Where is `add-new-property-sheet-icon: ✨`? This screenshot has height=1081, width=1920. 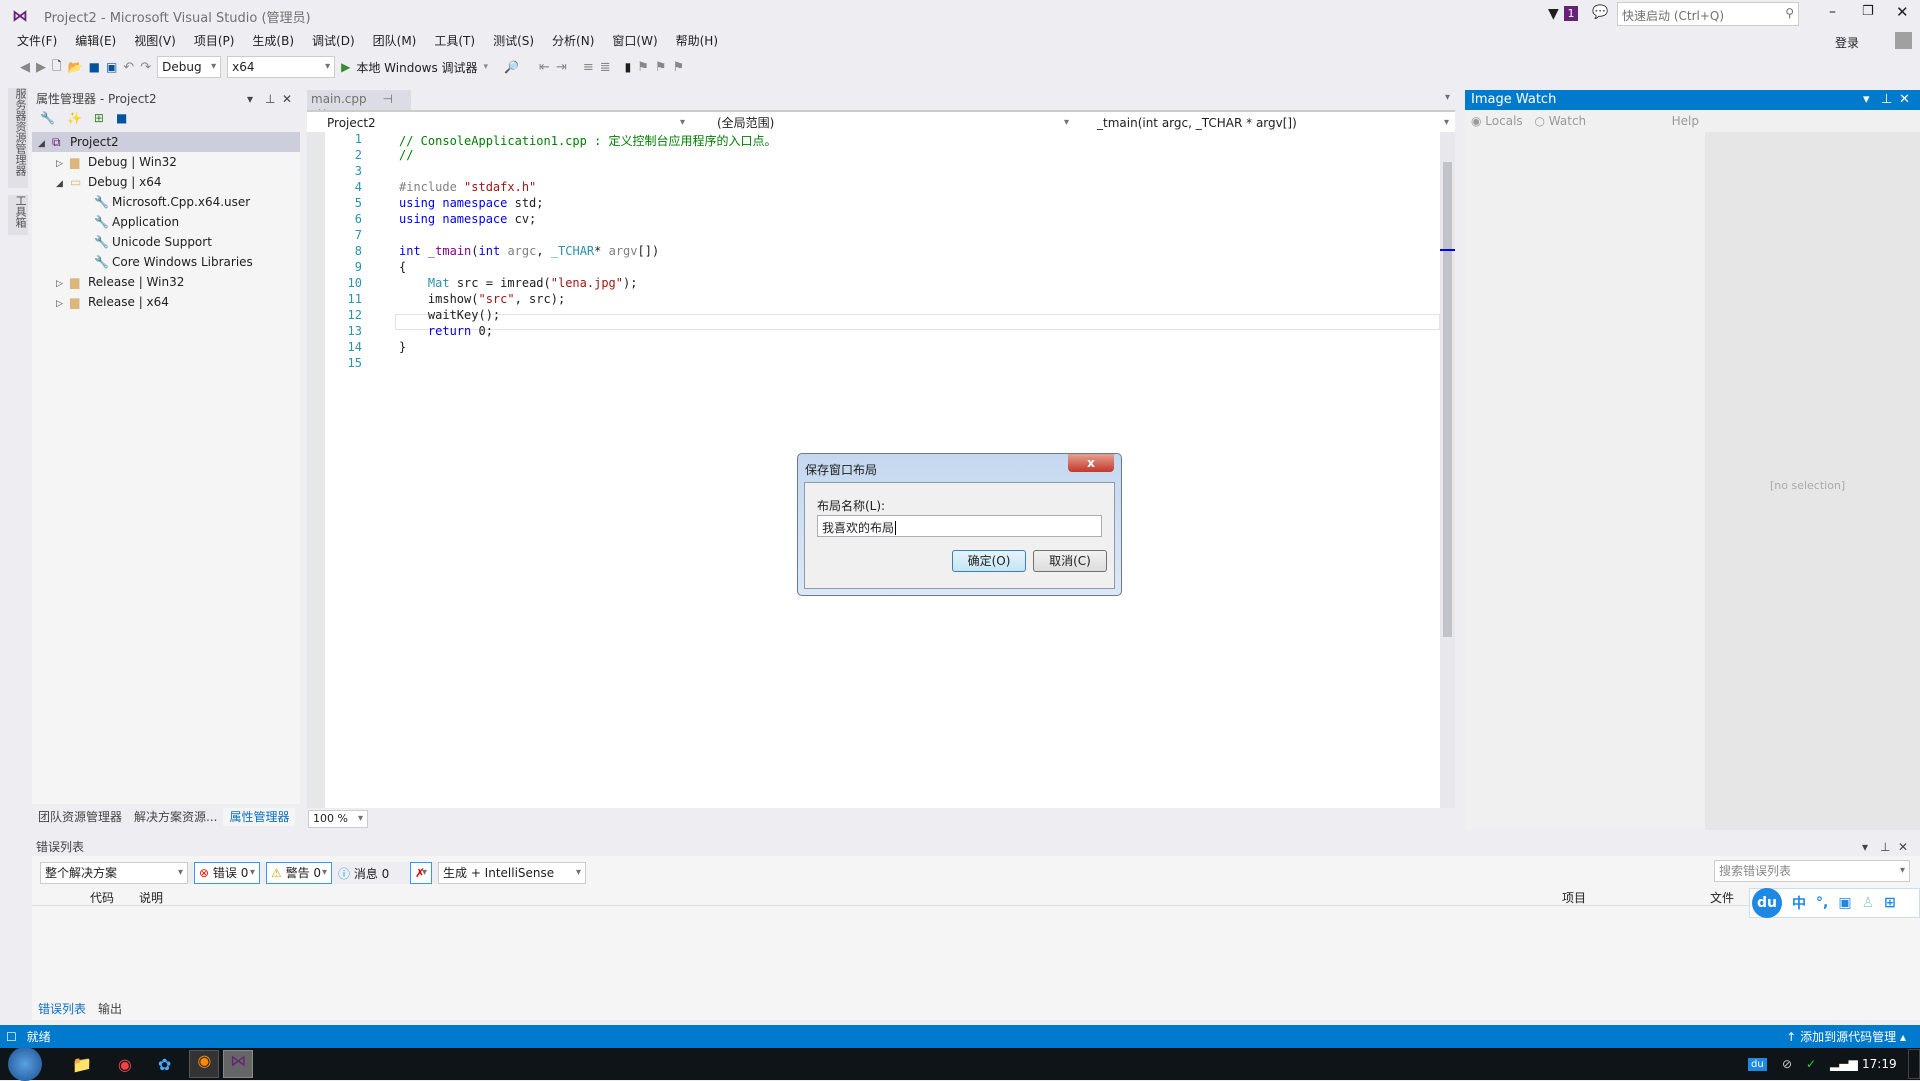 add-new-property-sheet-icon: ✨ is located at coordinates (74, 120).